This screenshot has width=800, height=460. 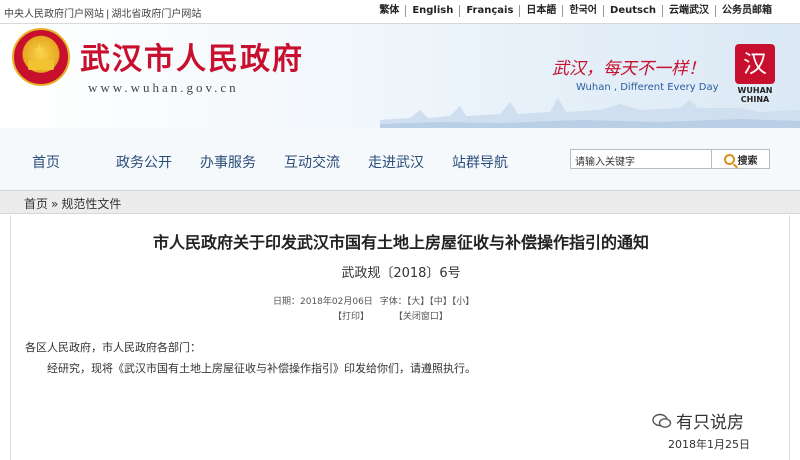 What do you see at coordinates (710, 423) in the screenshot?
I see `watermark-brand: 有只说房` at bounding box center [710, 423].